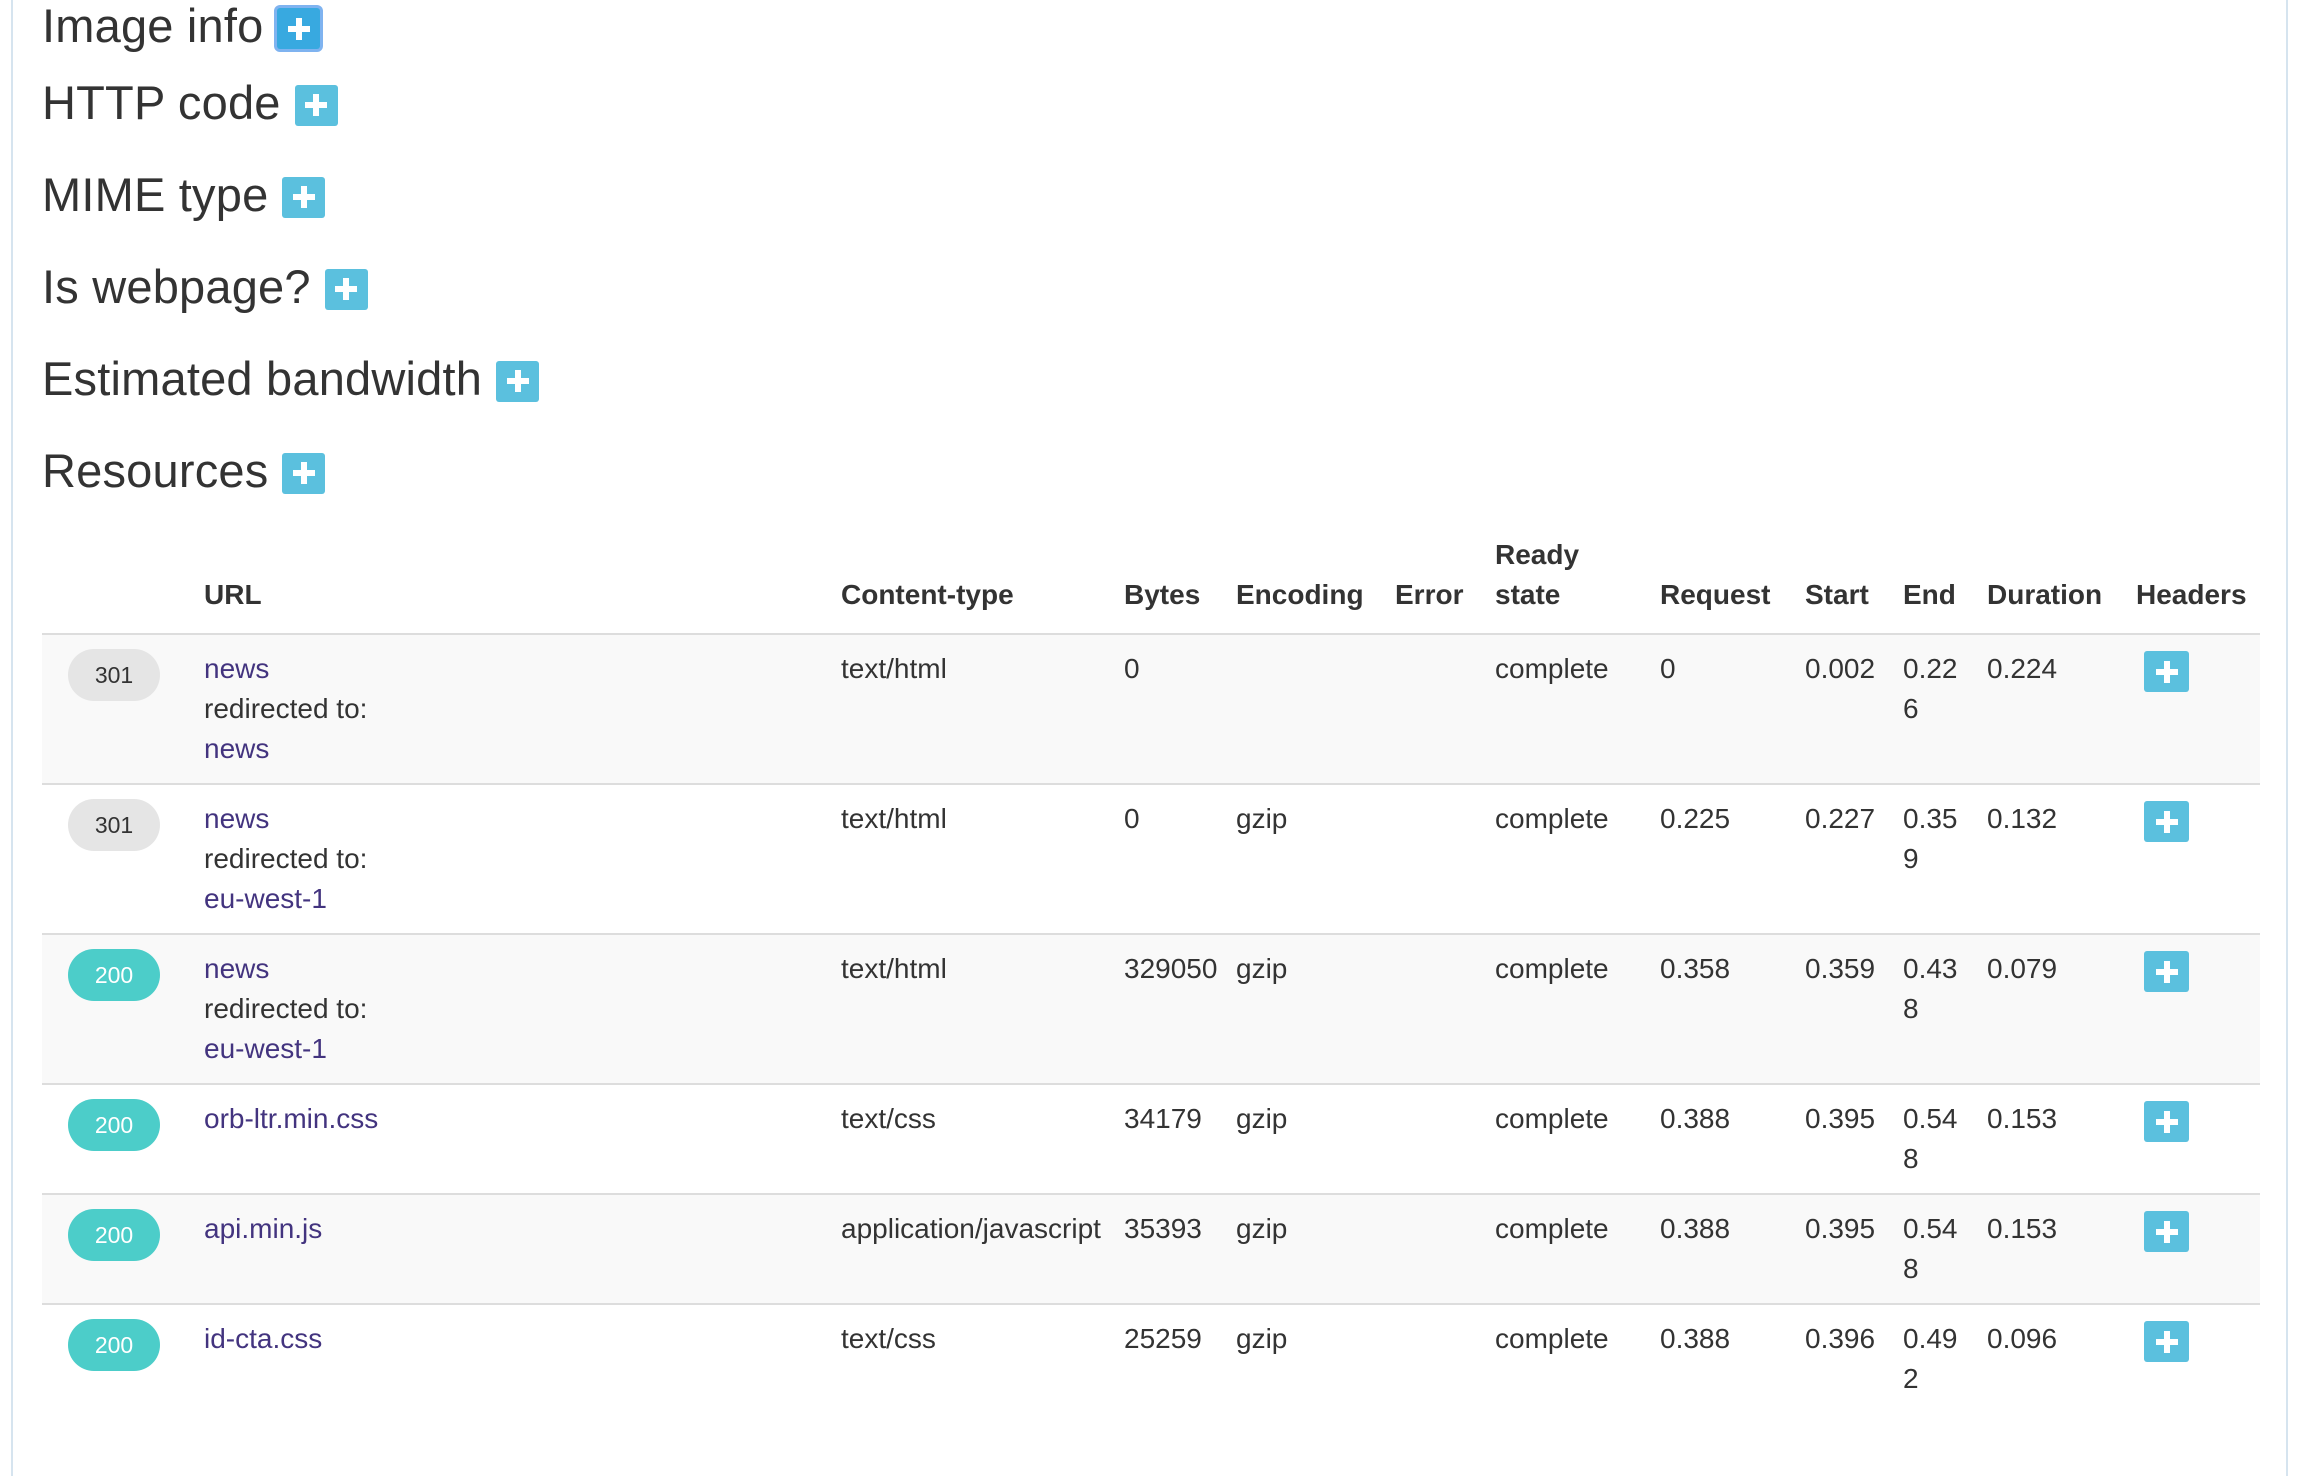 Image resolution: width=2300 pixels, height=1476 pixels. I want to click on duration-cell: 0.096, so click(2053, 1358).